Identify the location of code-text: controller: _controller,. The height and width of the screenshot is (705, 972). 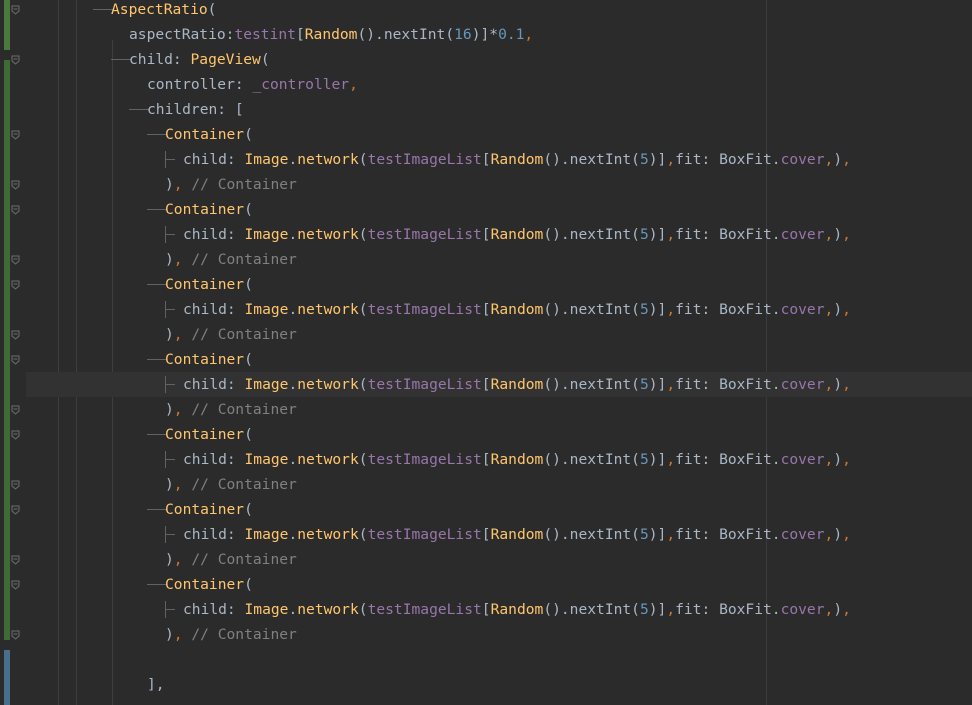
(252, 84).